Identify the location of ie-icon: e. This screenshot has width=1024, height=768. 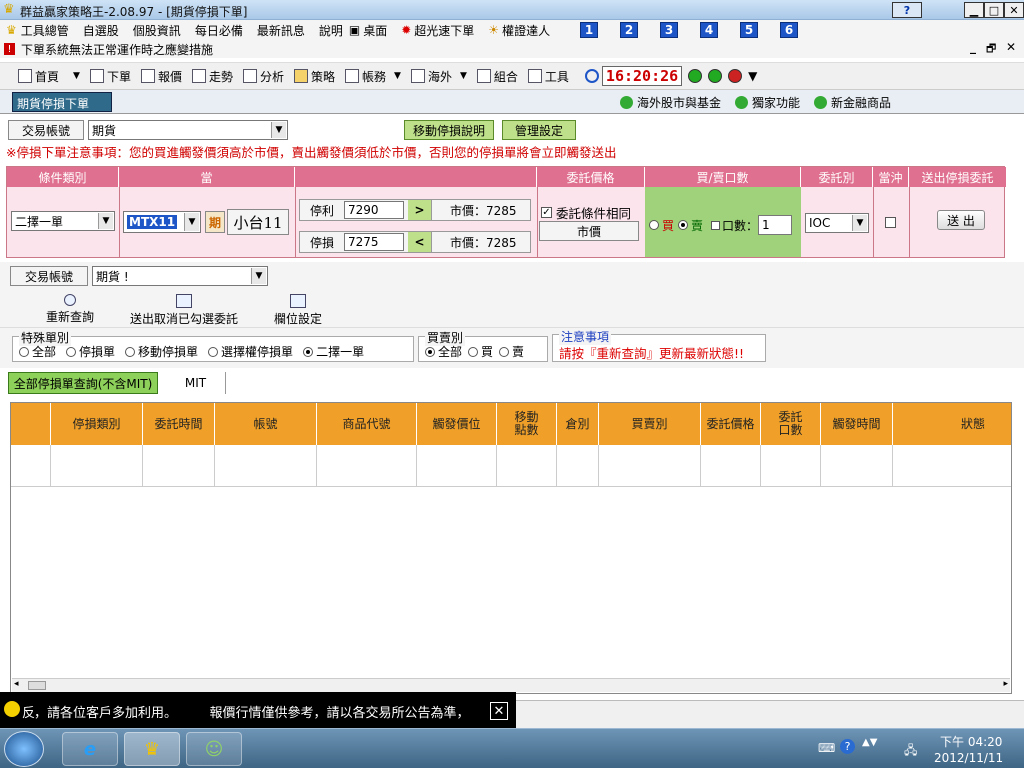
(90, 749).